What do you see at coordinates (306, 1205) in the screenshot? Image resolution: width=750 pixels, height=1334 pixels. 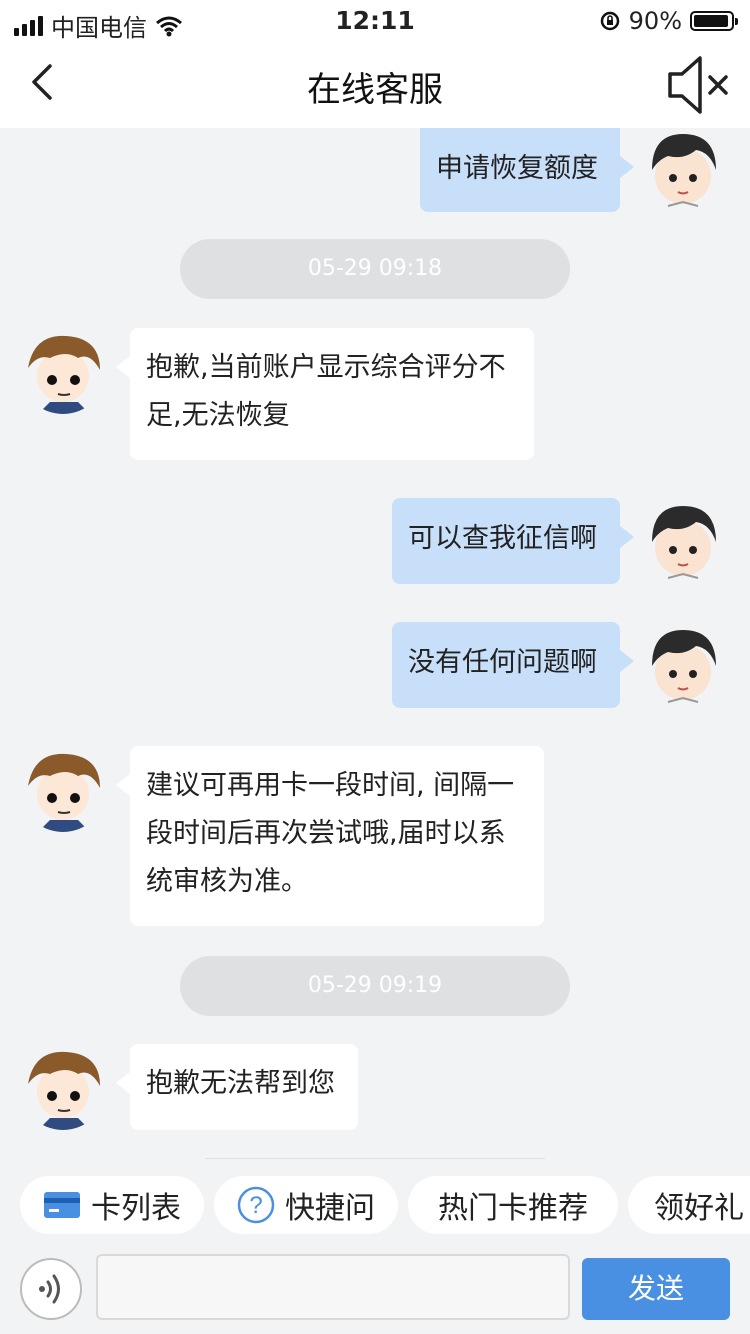 I see `quick-action-faq: ? 快捷问` at bounding box center [306, 1205].